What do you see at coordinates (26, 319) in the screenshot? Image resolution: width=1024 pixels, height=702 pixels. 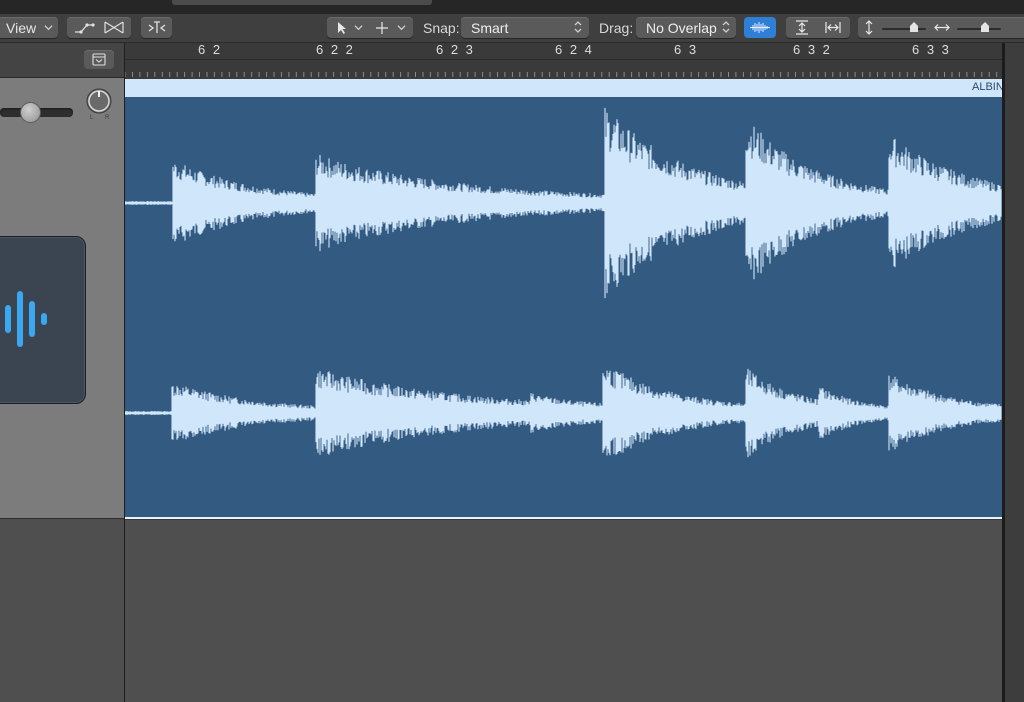 I see `audio-track-icon` at bounding box center [26, 319].